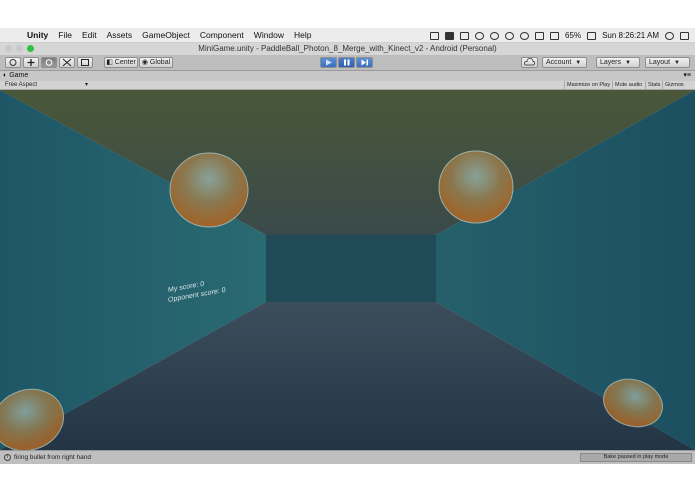 This screenshot has width=695, height=494. I want to click on bluetooth-icon, so click(510, 35).